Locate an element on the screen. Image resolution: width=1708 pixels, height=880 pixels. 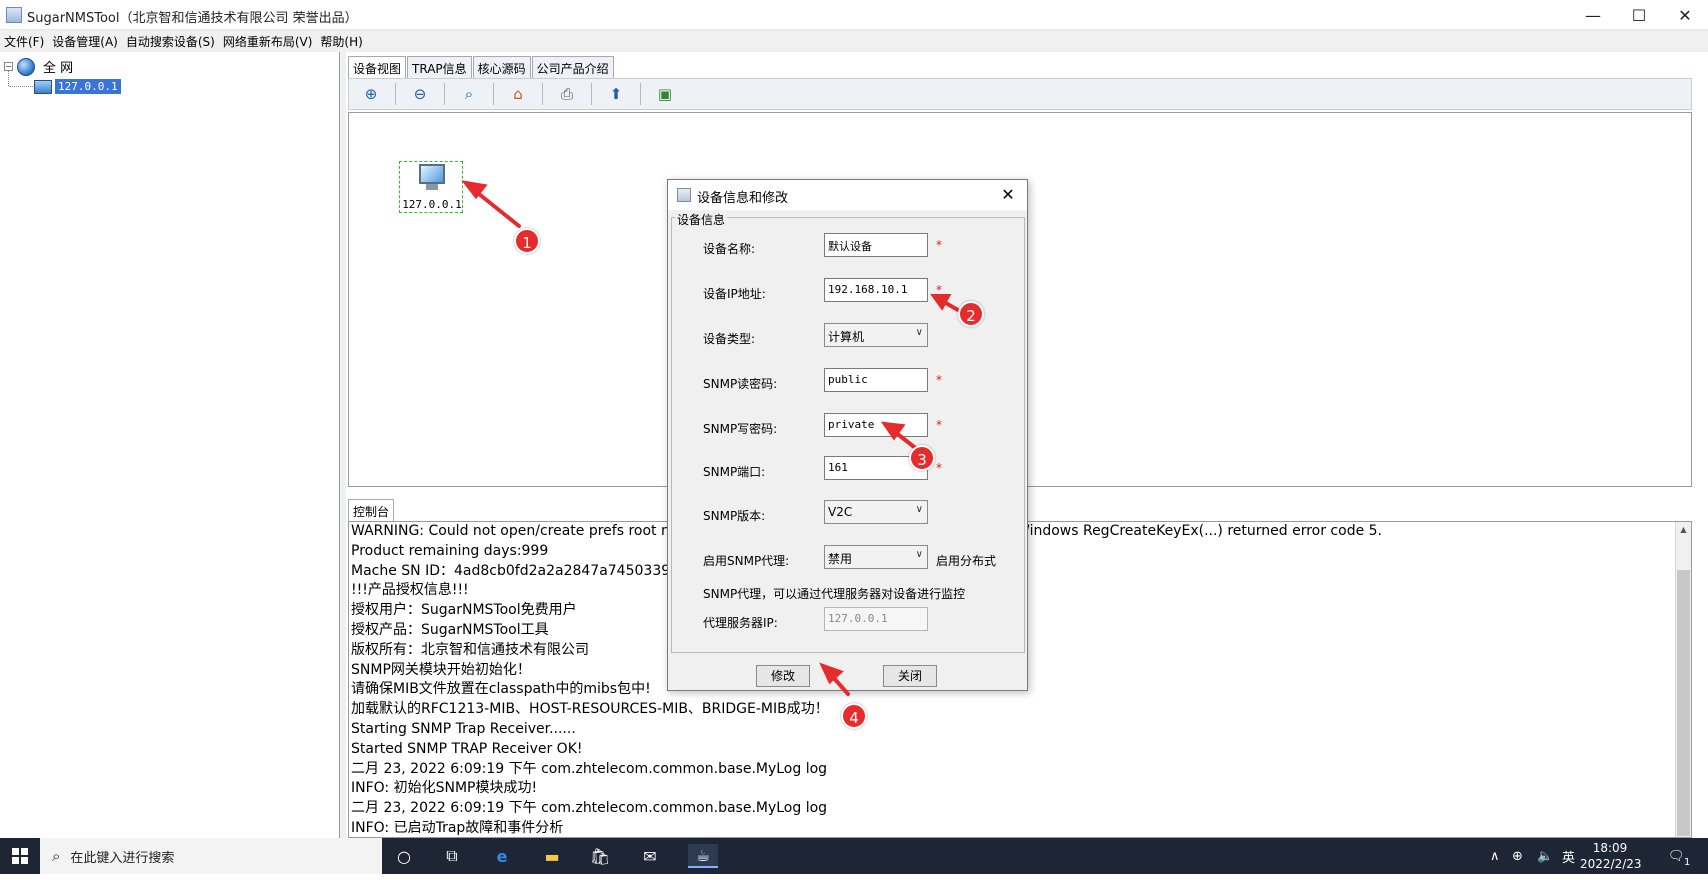
annotation-badge-2: 2 is located at coordinates (971, 314).